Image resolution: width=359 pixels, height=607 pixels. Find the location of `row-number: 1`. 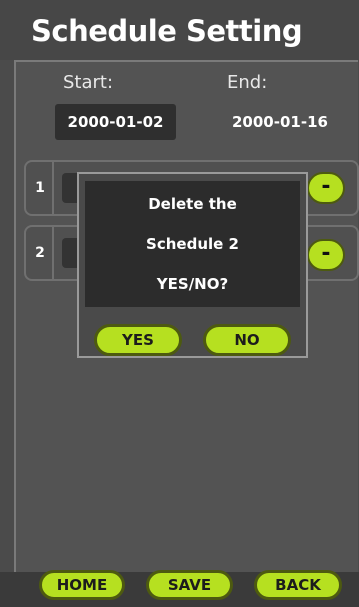

row-number: 1 is located at coordinates (40, 188).